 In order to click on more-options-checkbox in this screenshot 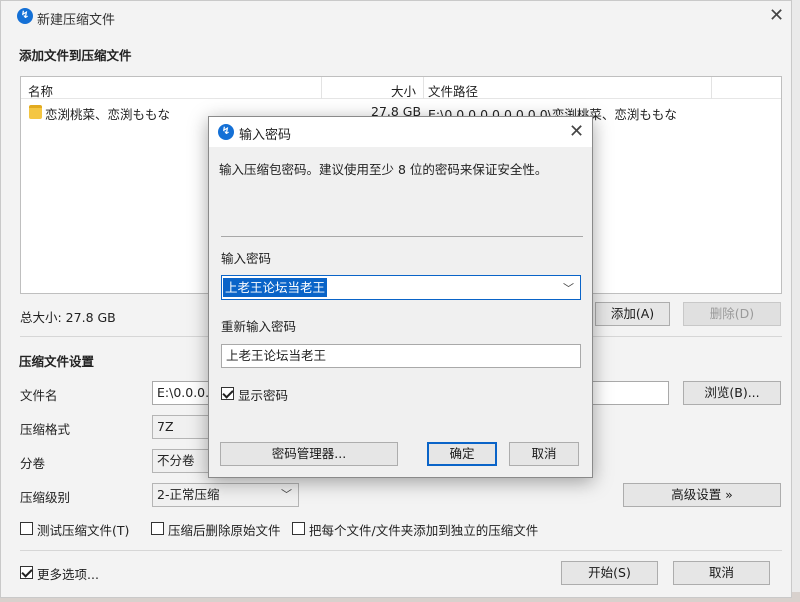, I will do `click(26, 572)`.